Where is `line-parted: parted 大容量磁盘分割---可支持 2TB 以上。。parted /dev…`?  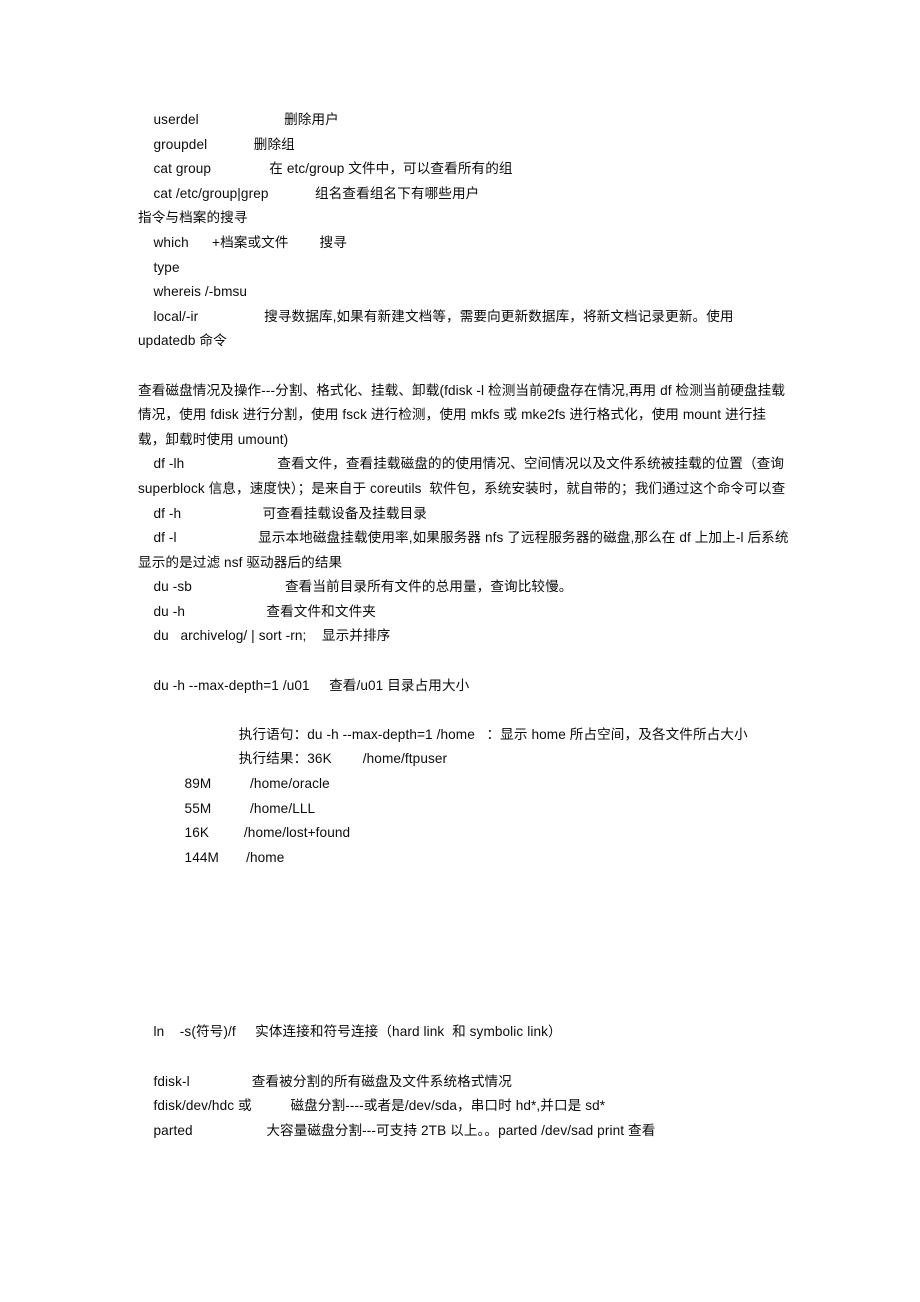 line-parted: parted 大容量磁盘分割---可支持 2TB 以上。。parted /dev… is located at coordinates (397, 1130).